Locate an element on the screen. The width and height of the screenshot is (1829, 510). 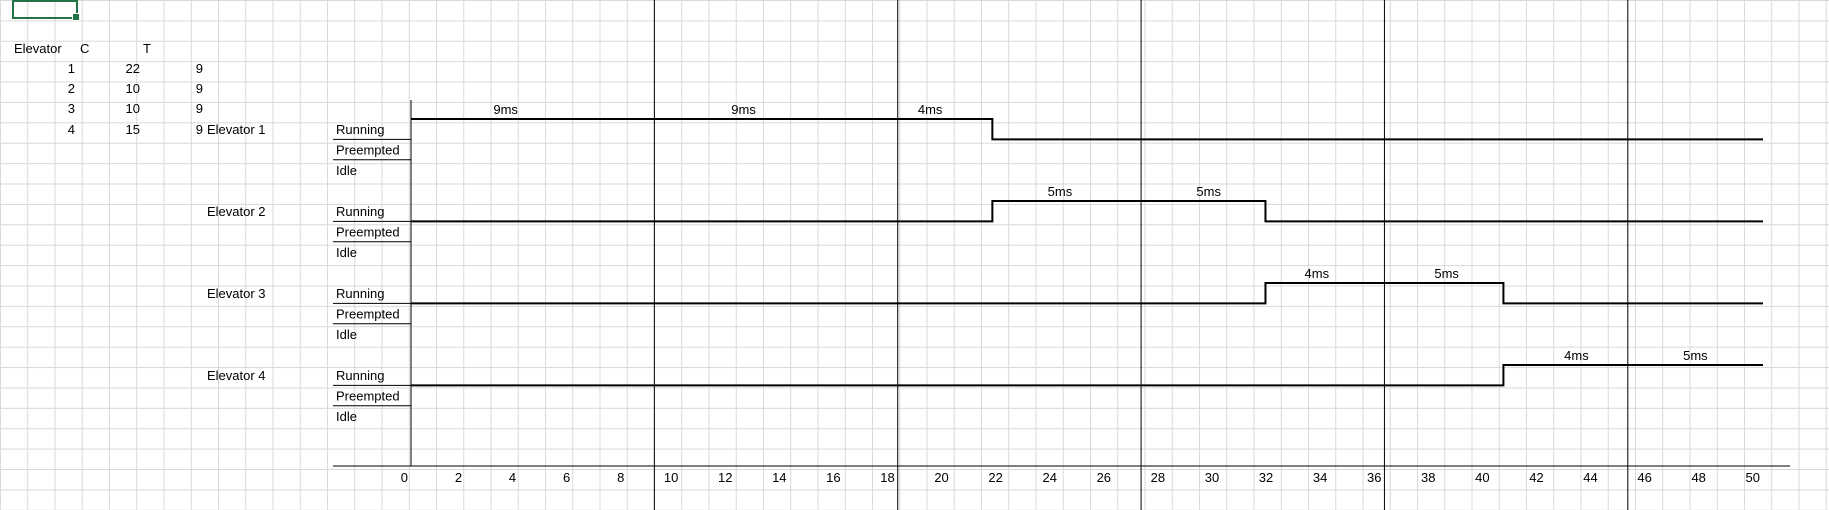
duration-label-2-2: 5ms is located at coordinates (1208, 191).